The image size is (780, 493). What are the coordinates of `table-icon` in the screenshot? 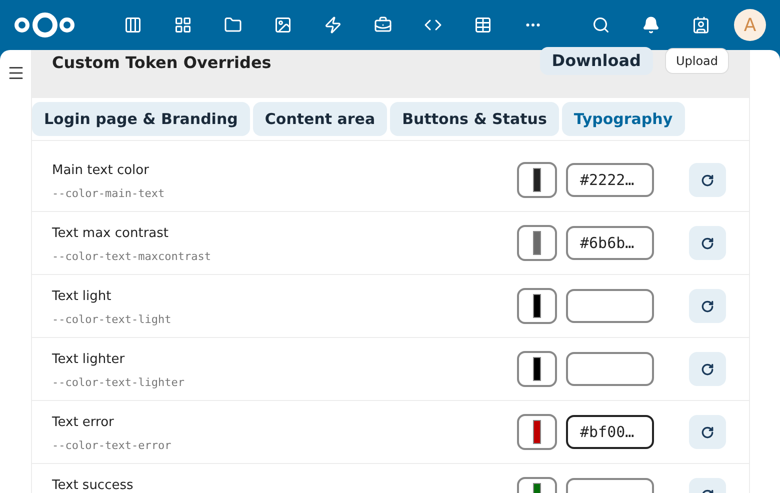 It's located at (483, 25).